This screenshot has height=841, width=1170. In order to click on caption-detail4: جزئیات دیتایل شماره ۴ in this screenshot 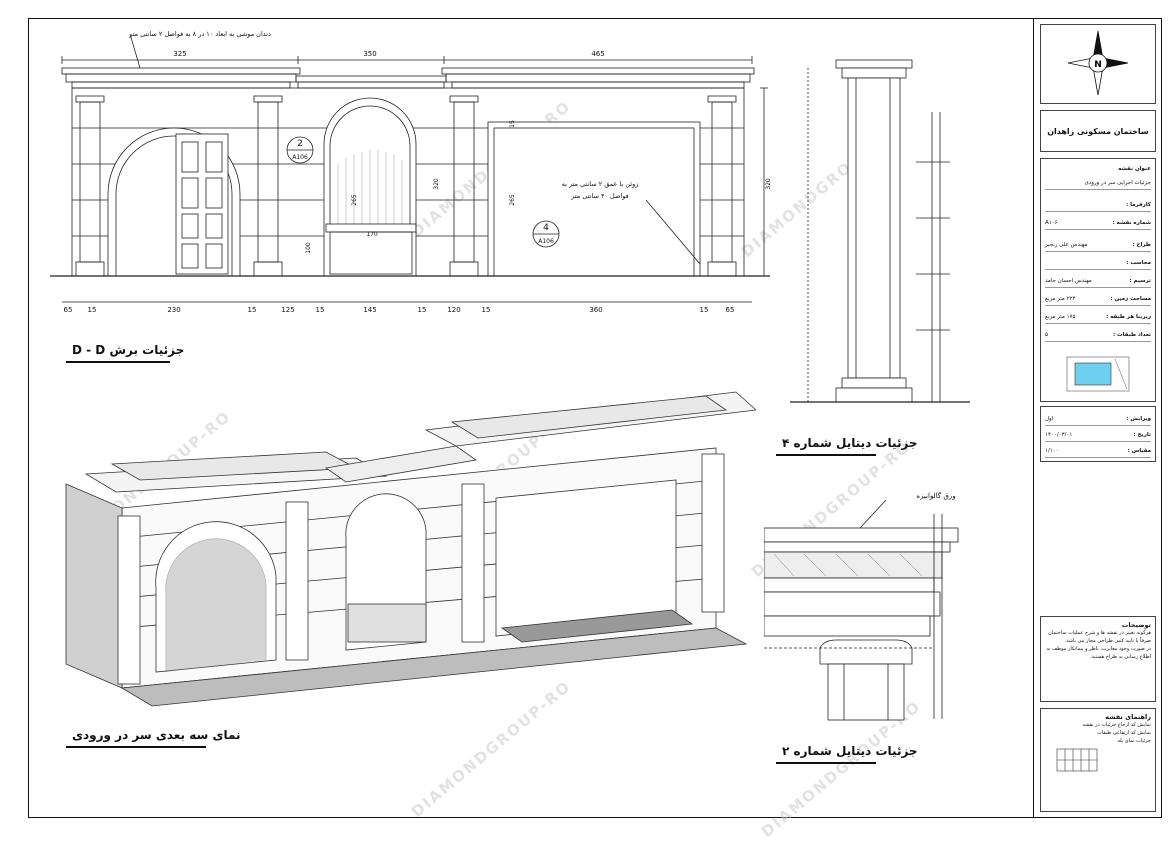, I will do `click(850, 443)`.